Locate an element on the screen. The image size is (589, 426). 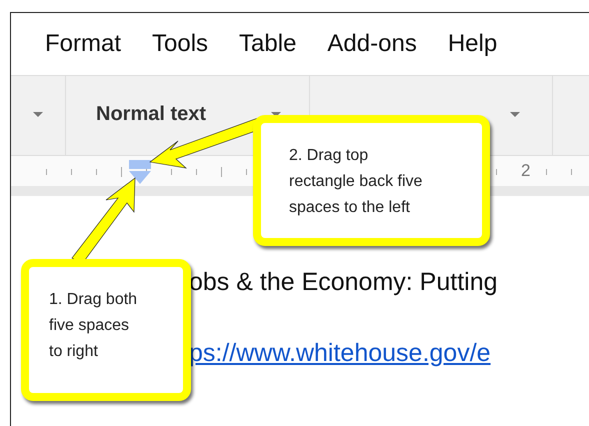
document-link: ps://www.whitehouse.gov/e is located at coordinates (340, 353).